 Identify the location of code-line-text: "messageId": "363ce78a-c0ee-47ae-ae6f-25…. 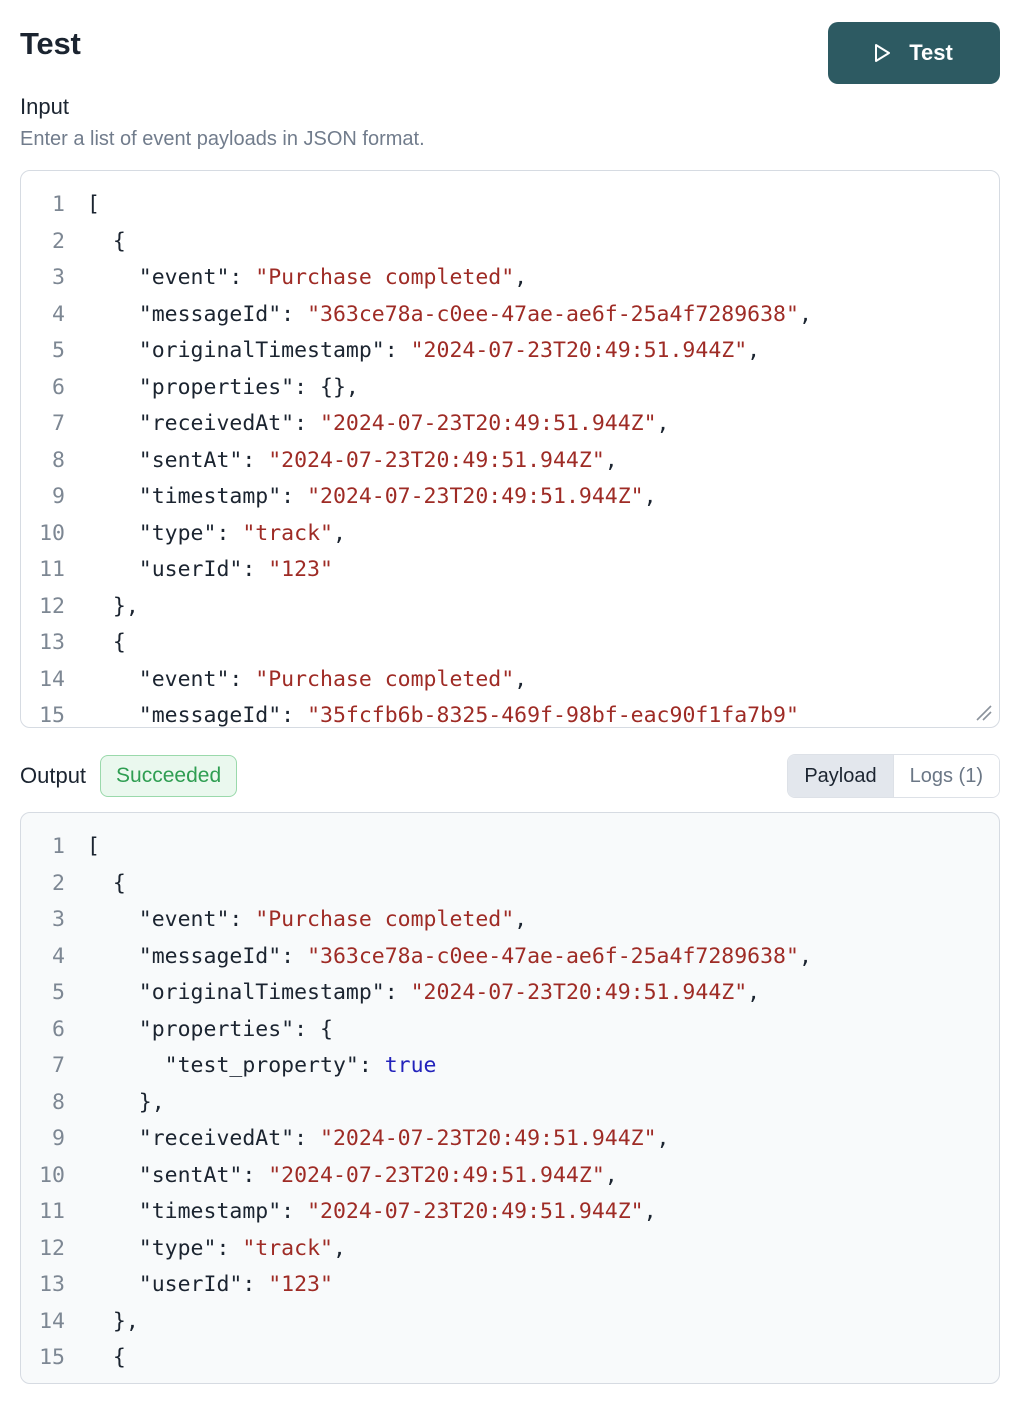
(543, 315).